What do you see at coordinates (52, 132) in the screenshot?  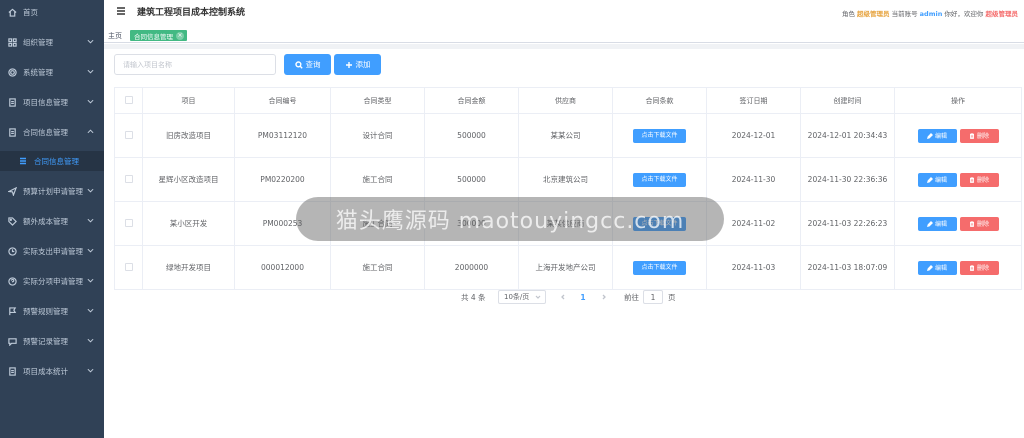 I see `sidebar-item-contract: 合同信息管理` at bounding box center [52, 132].